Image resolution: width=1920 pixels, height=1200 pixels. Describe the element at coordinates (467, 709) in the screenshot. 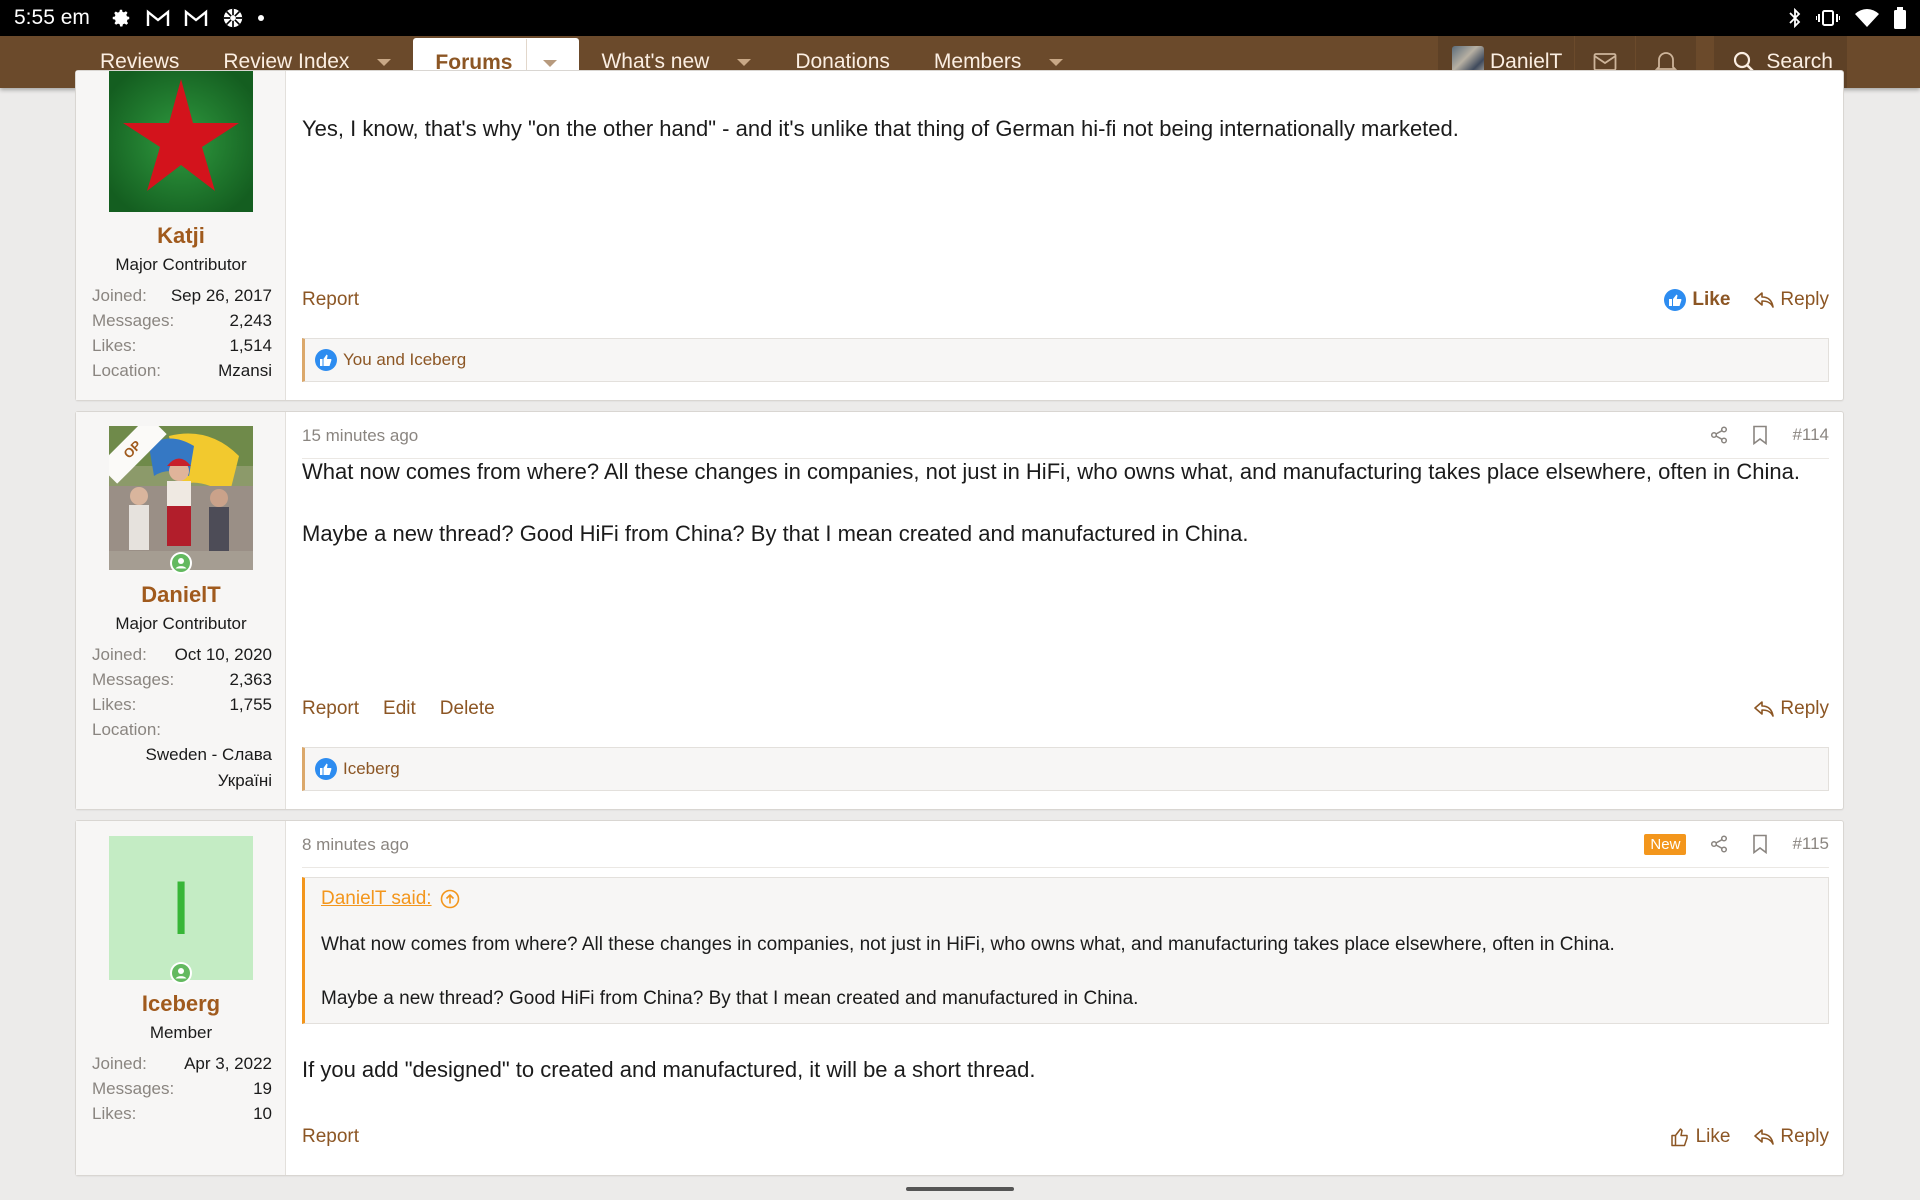

I see `delete-link: Delete` at that location.